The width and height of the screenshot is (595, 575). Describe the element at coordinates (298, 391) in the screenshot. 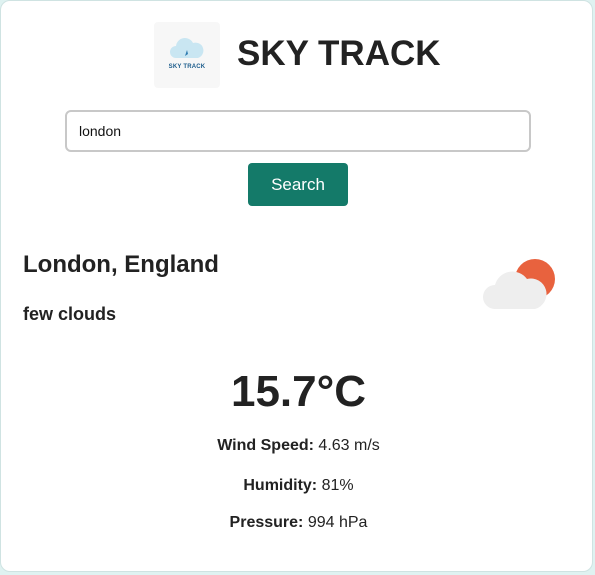

I see `temperature: 15.7°C` at that location.